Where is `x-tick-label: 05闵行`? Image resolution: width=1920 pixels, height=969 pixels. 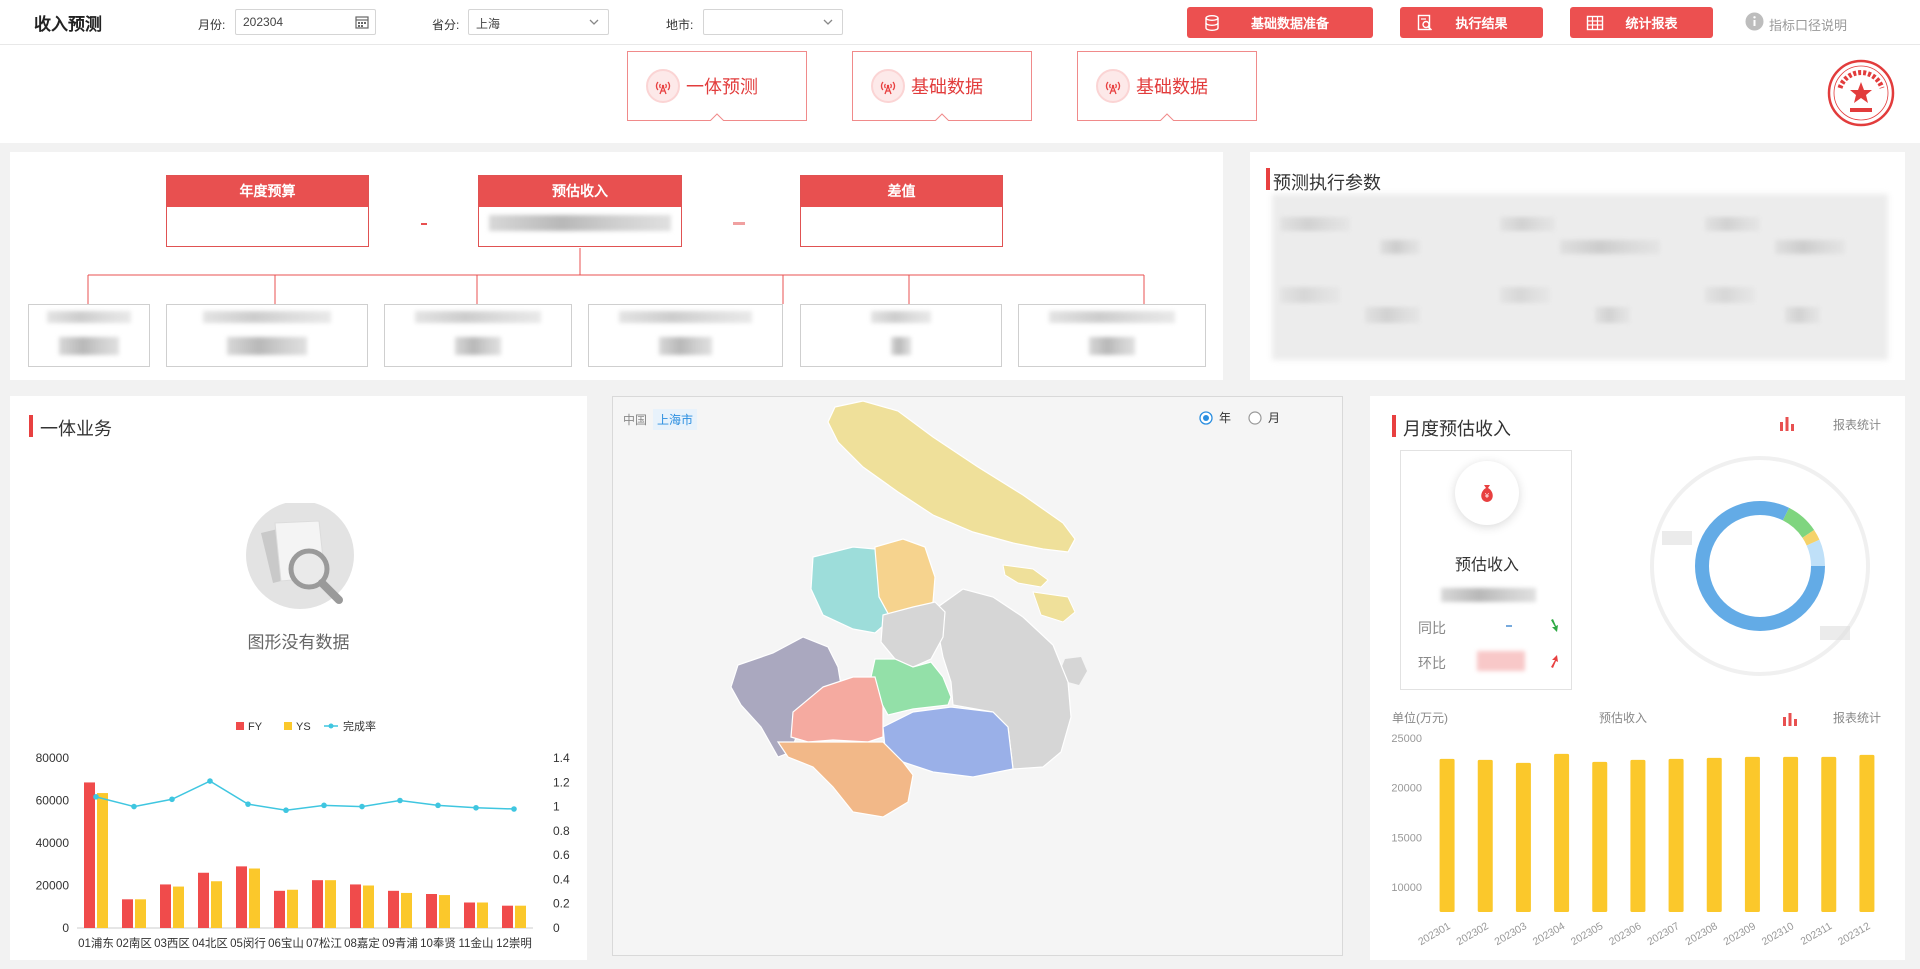 x-tick-label: 05闵行 is located at coordinates (248, 943).